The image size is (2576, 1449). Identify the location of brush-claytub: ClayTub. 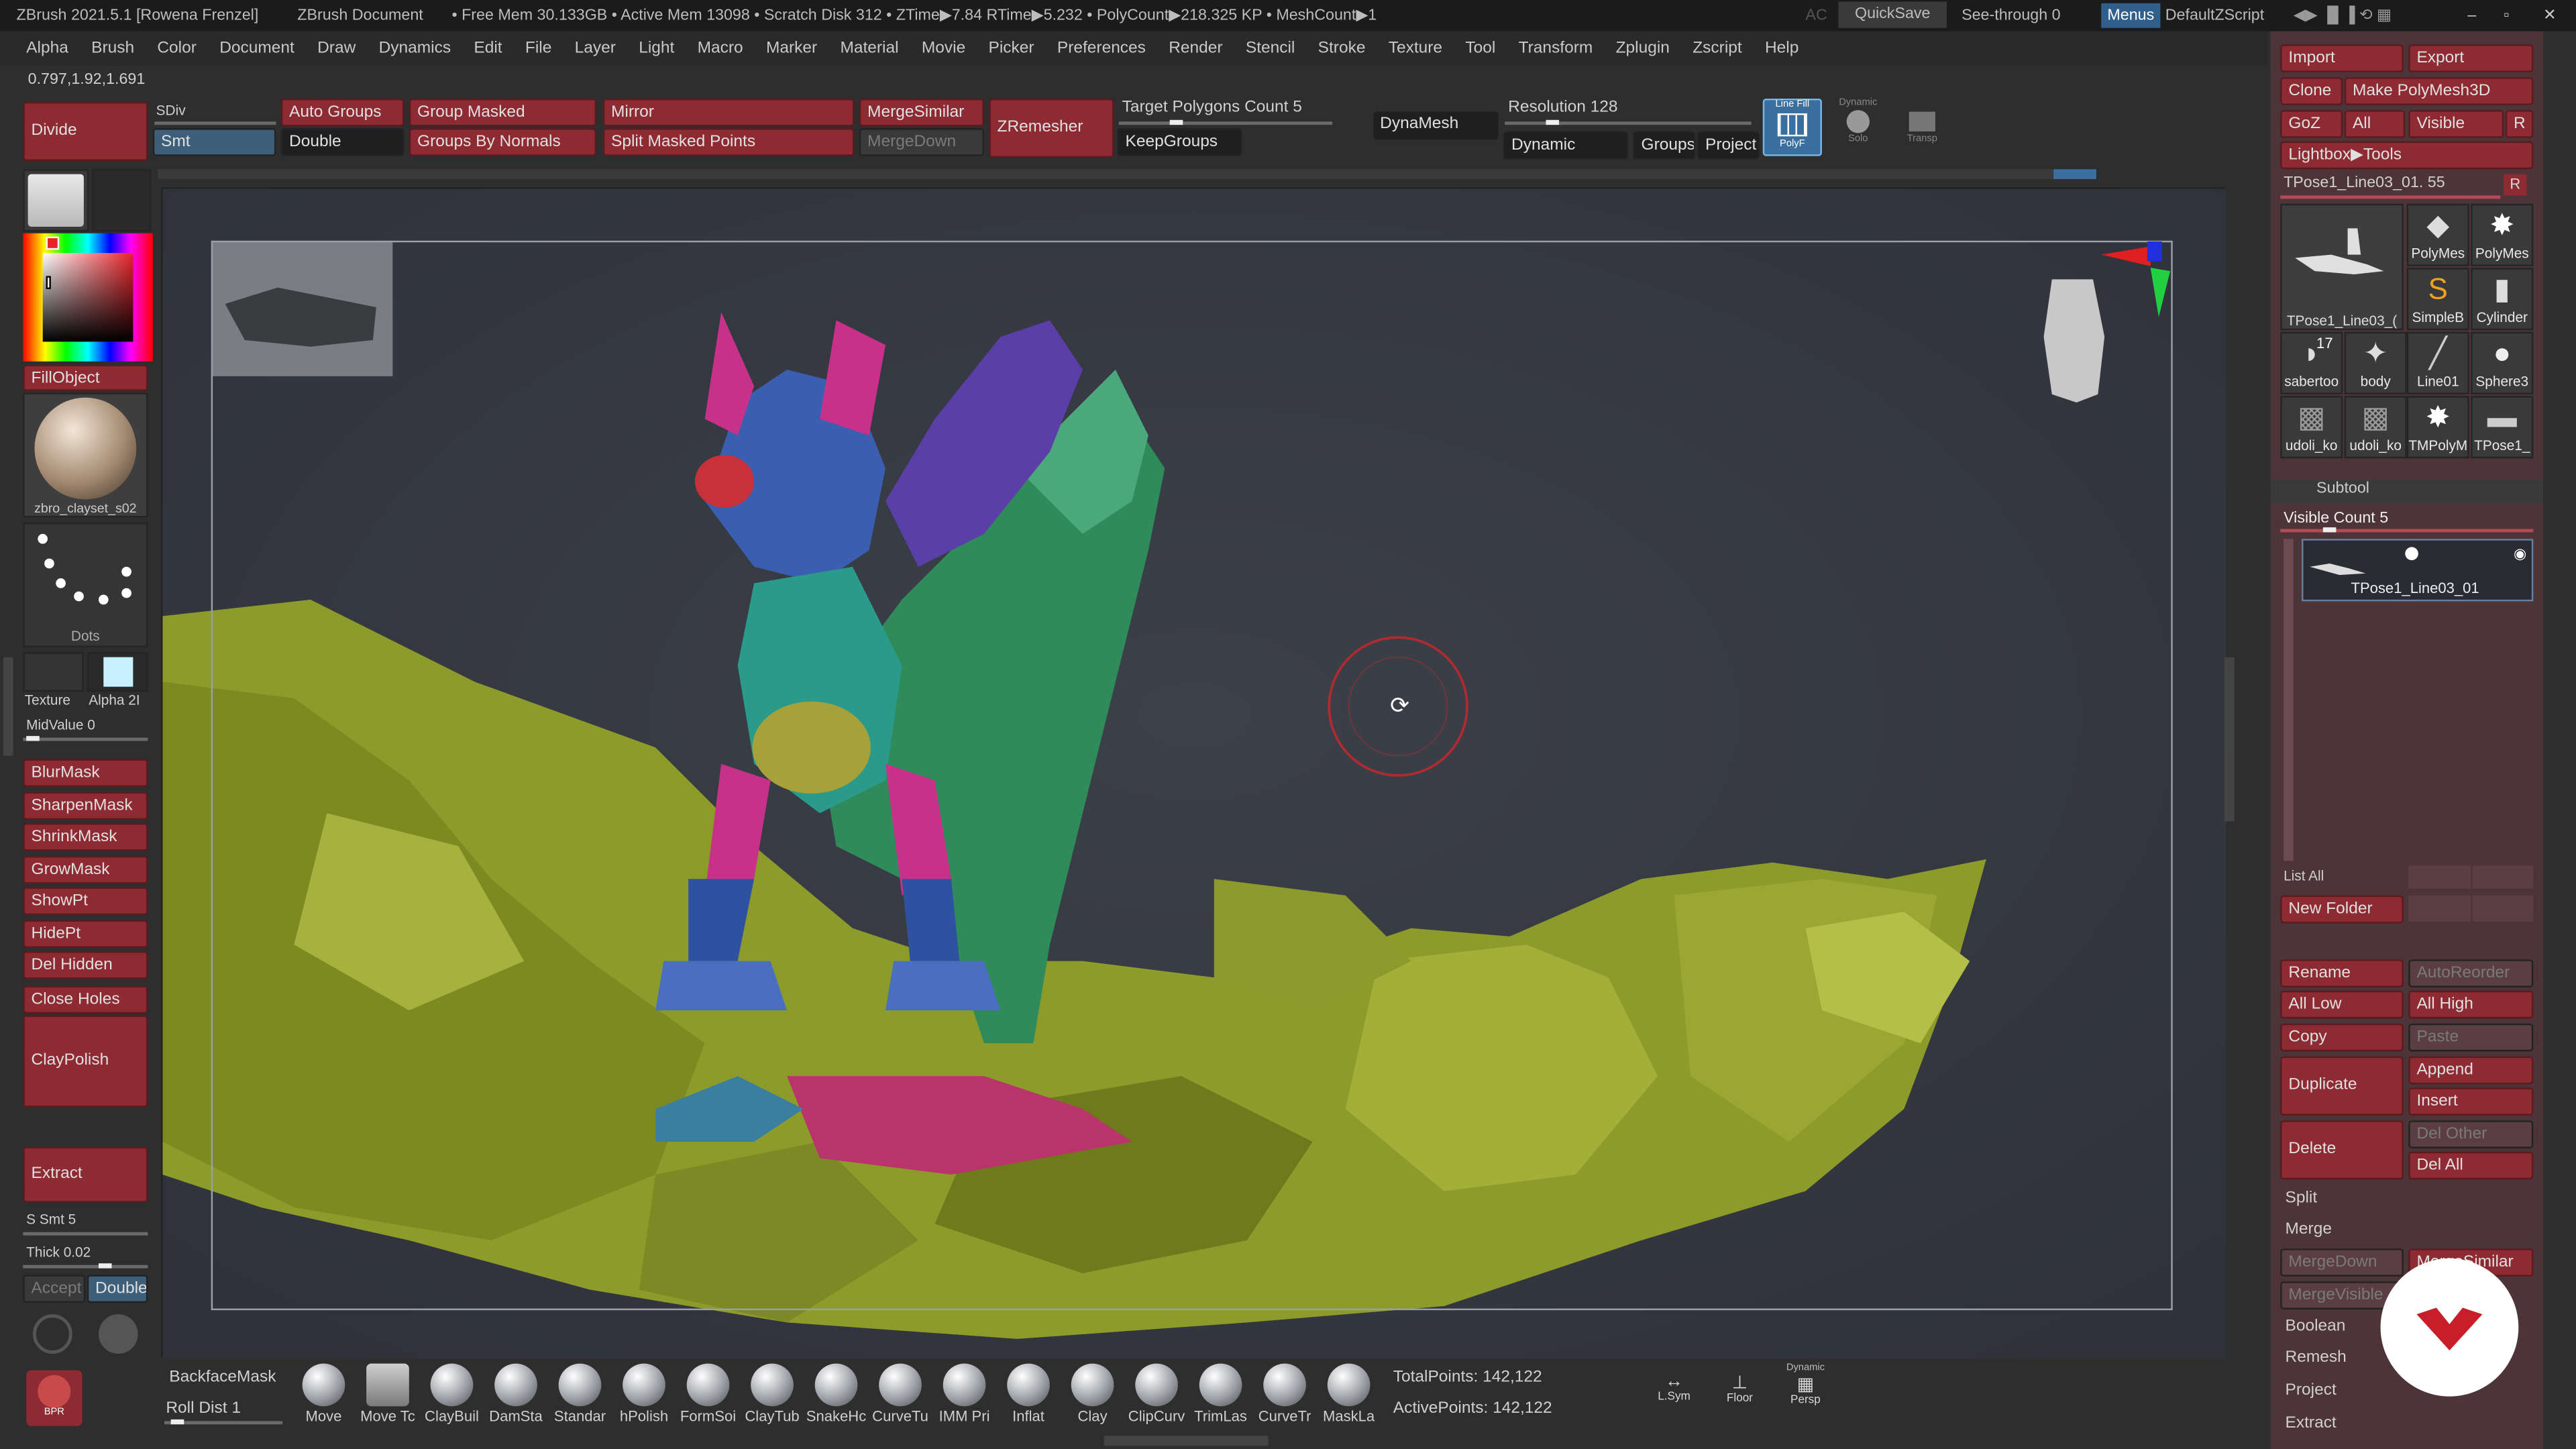
(772, 1395).